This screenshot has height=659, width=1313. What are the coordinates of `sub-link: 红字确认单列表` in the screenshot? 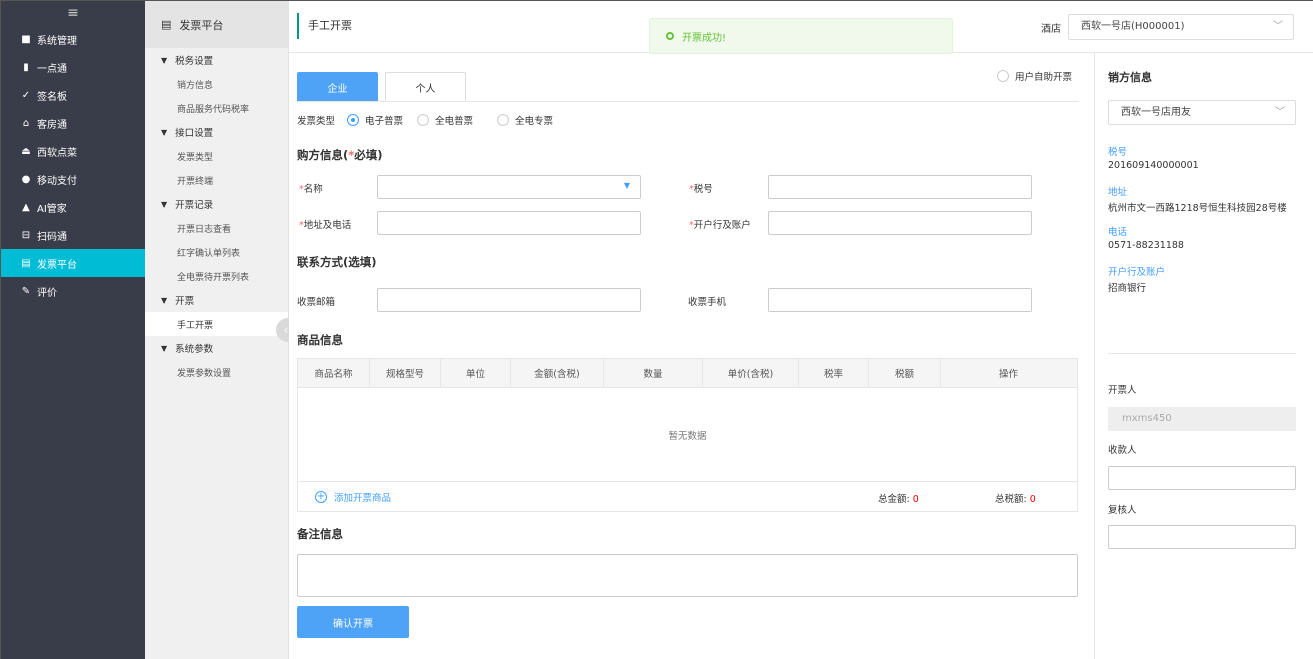 It's located at (216, 252).